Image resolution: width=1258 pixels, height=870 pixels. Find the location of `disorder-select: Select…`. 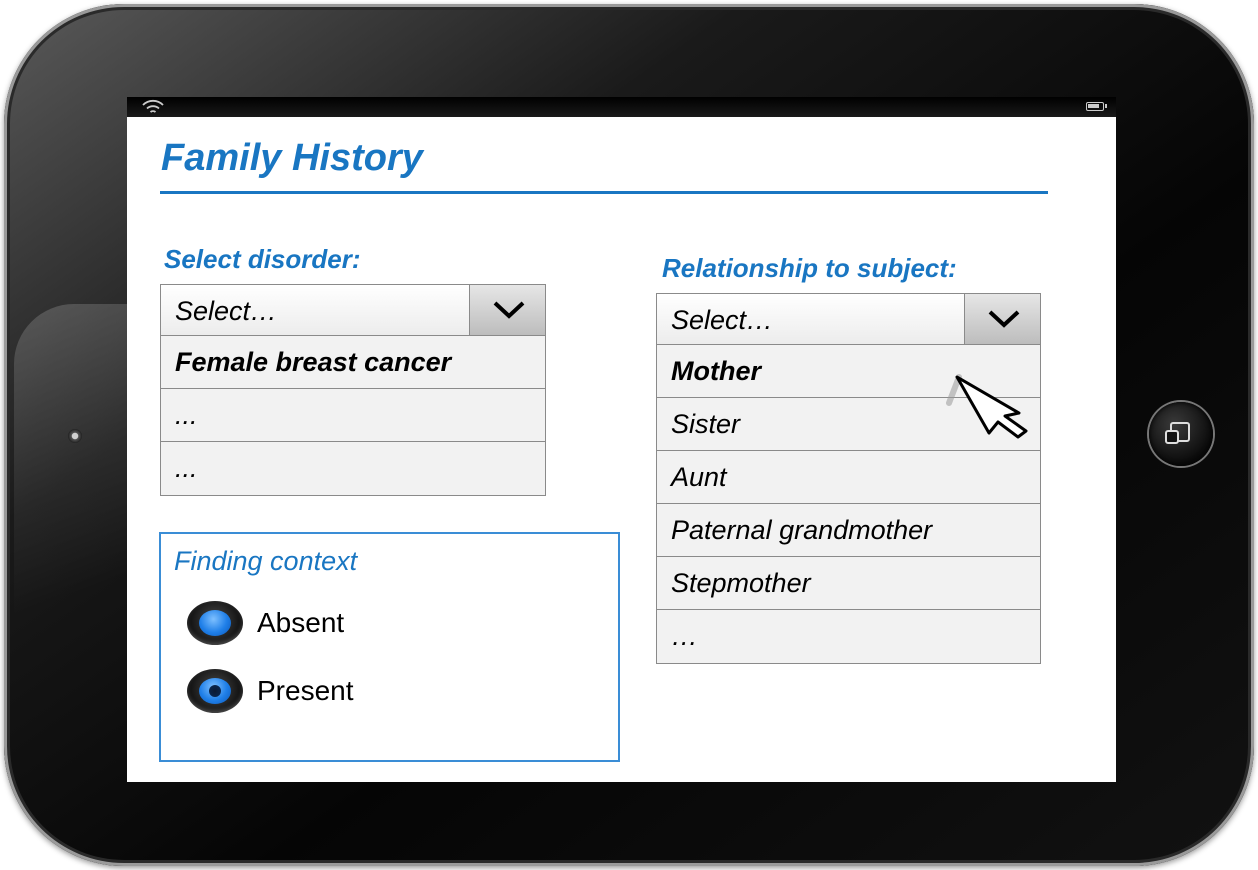

disorder-select: Select… is located at coordinates (353, 310).